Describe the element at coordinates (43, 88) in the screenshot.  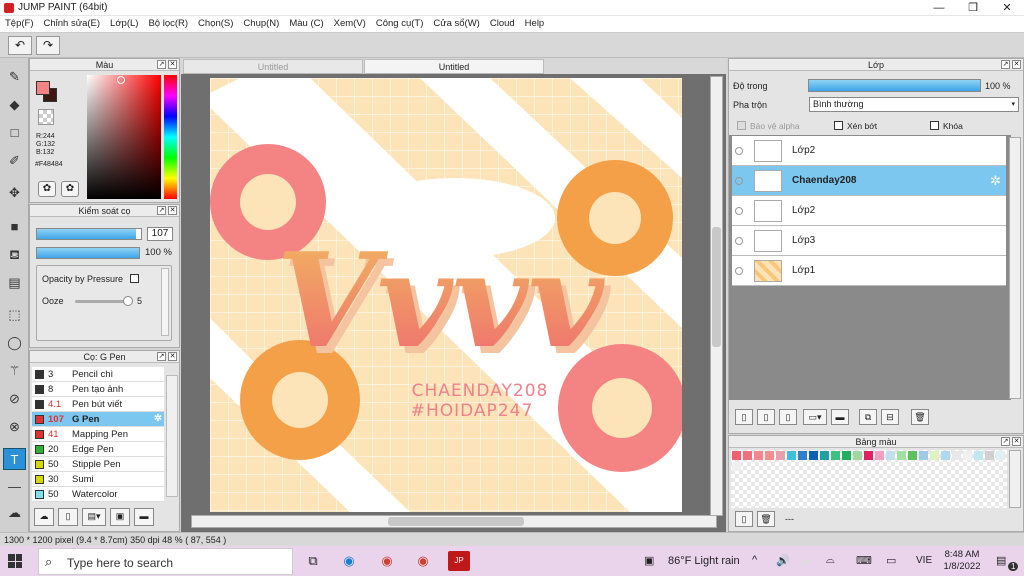
I see `main-color-swatch` at that location.